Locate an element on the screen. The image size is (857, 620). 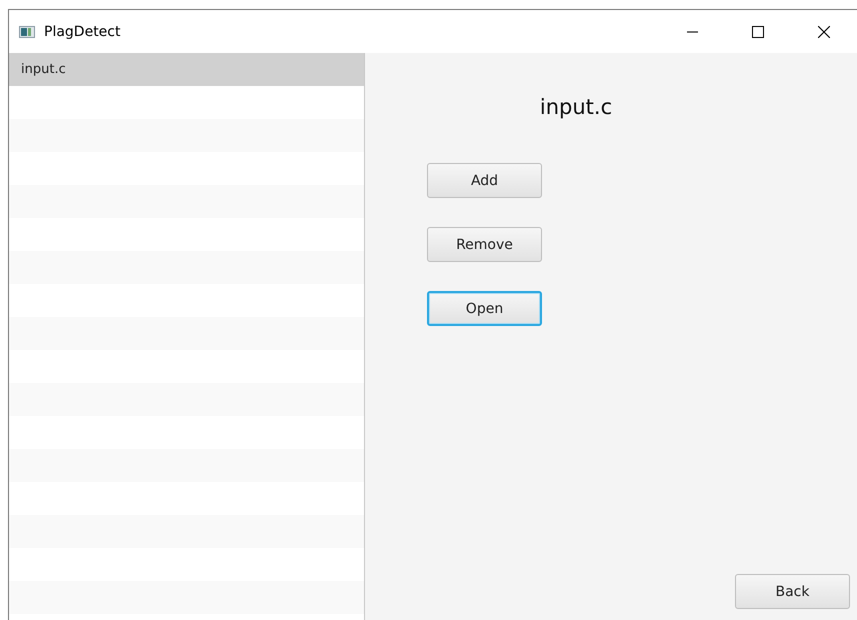
action-button: Add is located at coordinates (484, 180).